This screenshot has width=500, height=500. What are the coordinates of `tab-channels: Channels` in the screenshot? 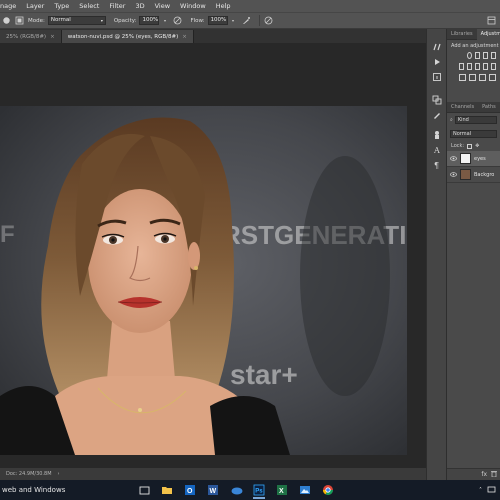 It's located at (462, 107).